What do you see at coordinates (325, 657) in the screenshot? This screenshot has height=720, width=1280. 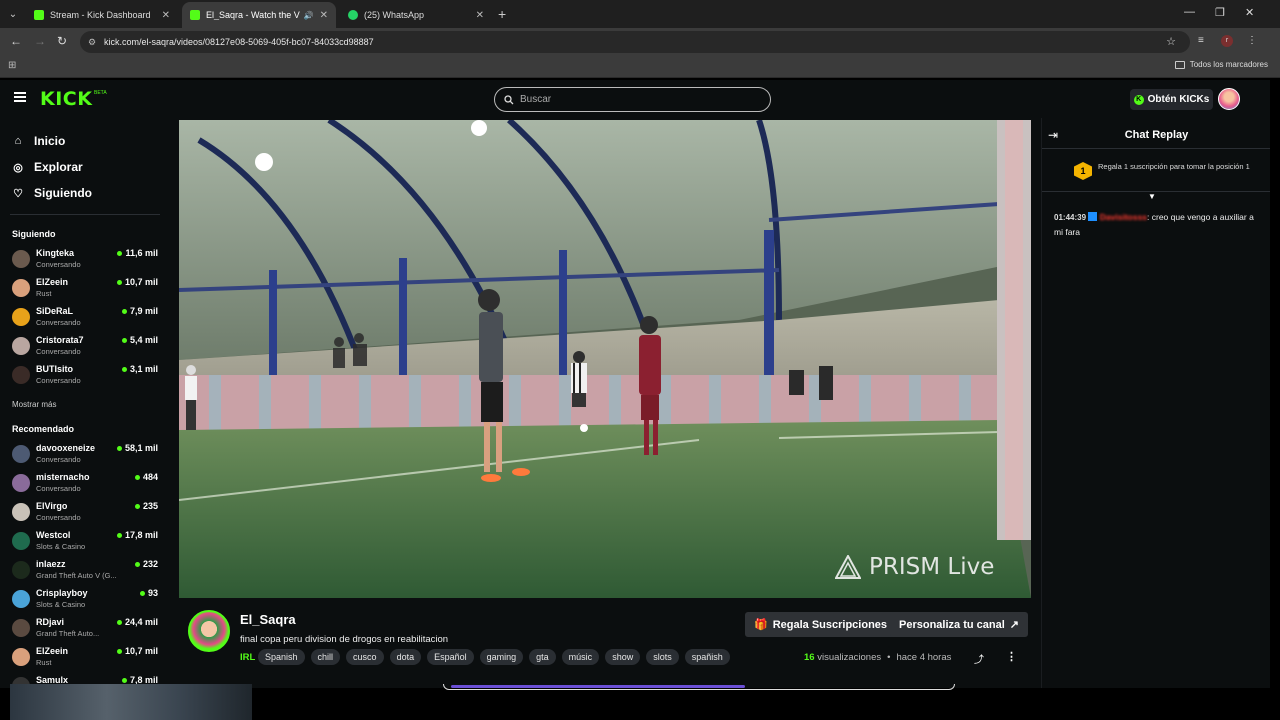 I see `tag-chip: chill` at bounding box center [325, 657].